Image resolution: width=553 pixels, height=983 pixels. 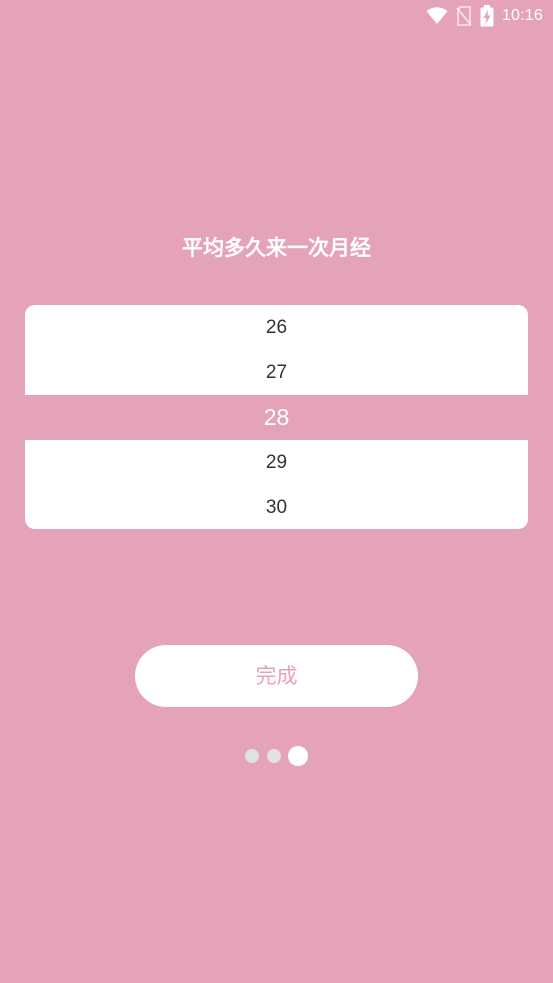 I want to click on picker-item: 29, so click(x=276, y=462).